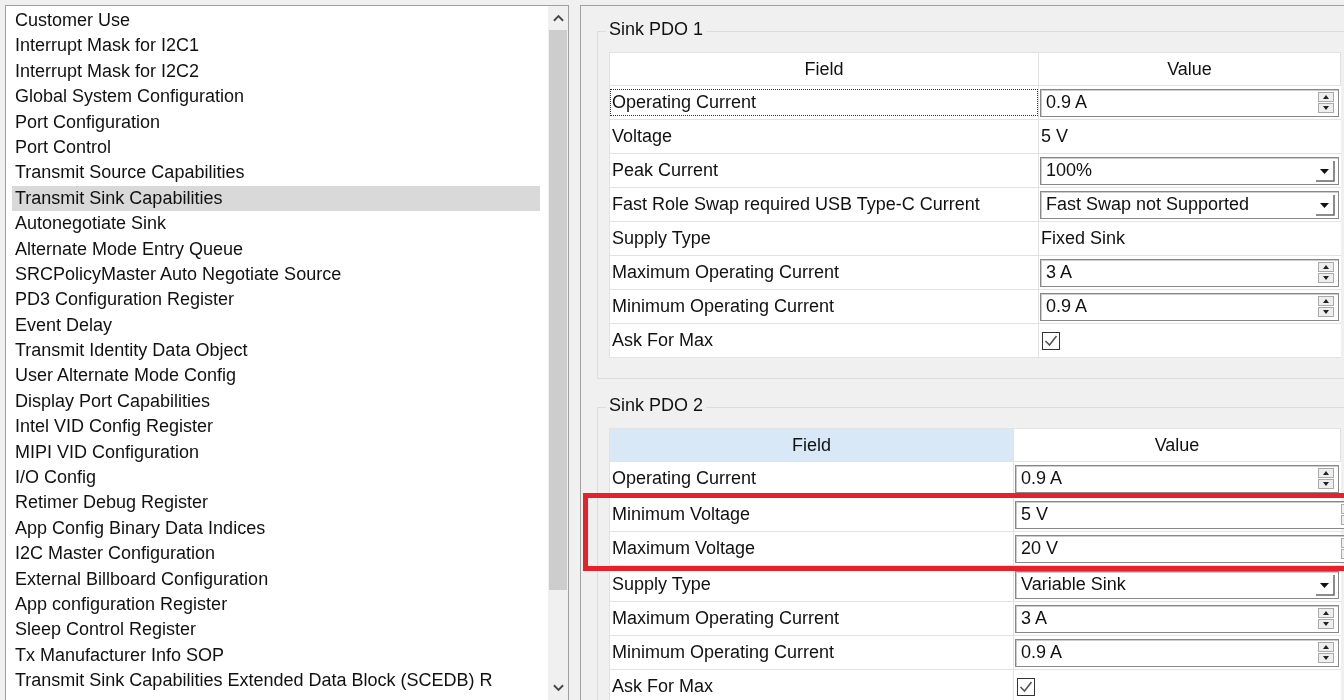 This screenshot has width=1344, height=700. Describe the element at coordinates (276, 579) in the screenshot. I see `list-item: External Billboard Configuration` at that location.